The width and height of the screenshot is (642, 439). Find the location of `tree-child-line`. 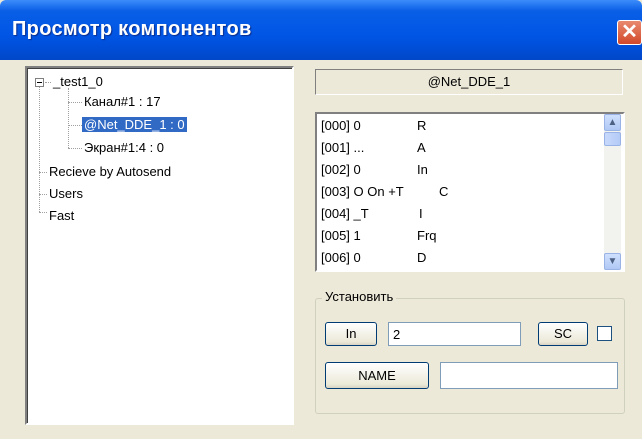

tree-child-line is located at coordinates (68, 118).